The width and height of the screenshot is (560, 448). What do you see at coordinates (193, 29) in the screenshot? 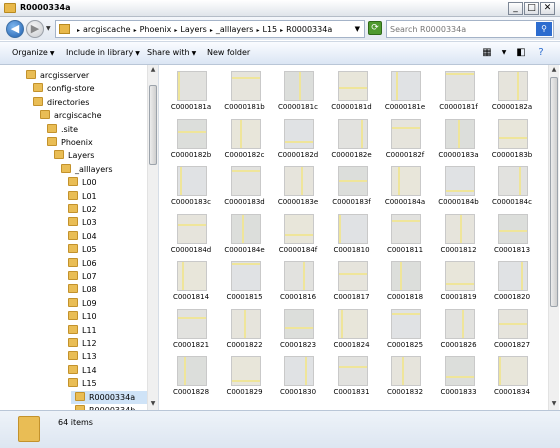
I see `breadcrumb-item: Layers` at bounding box center [193, 29].